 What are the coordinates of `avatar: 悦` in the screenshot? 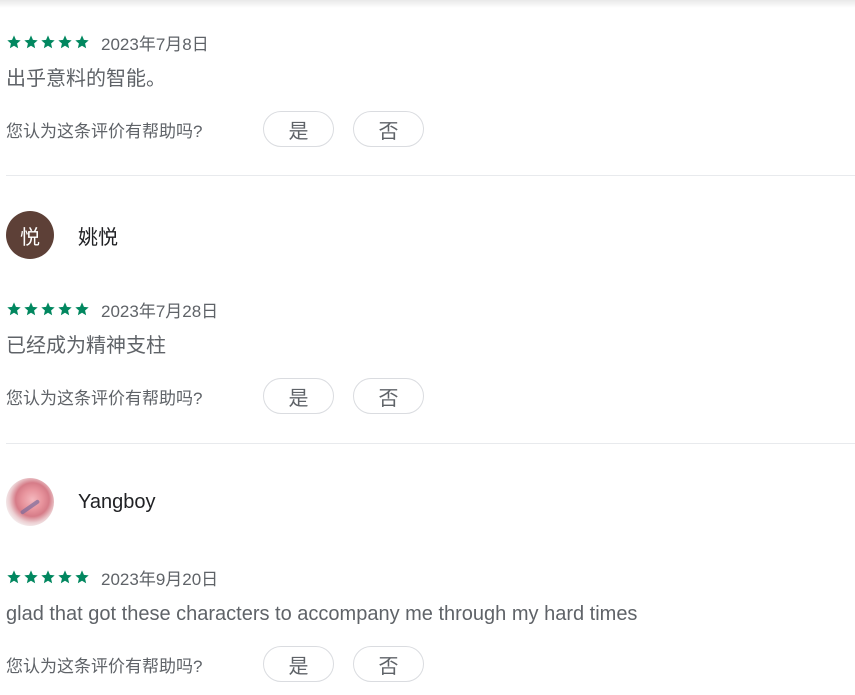 It's located at (30, 235).